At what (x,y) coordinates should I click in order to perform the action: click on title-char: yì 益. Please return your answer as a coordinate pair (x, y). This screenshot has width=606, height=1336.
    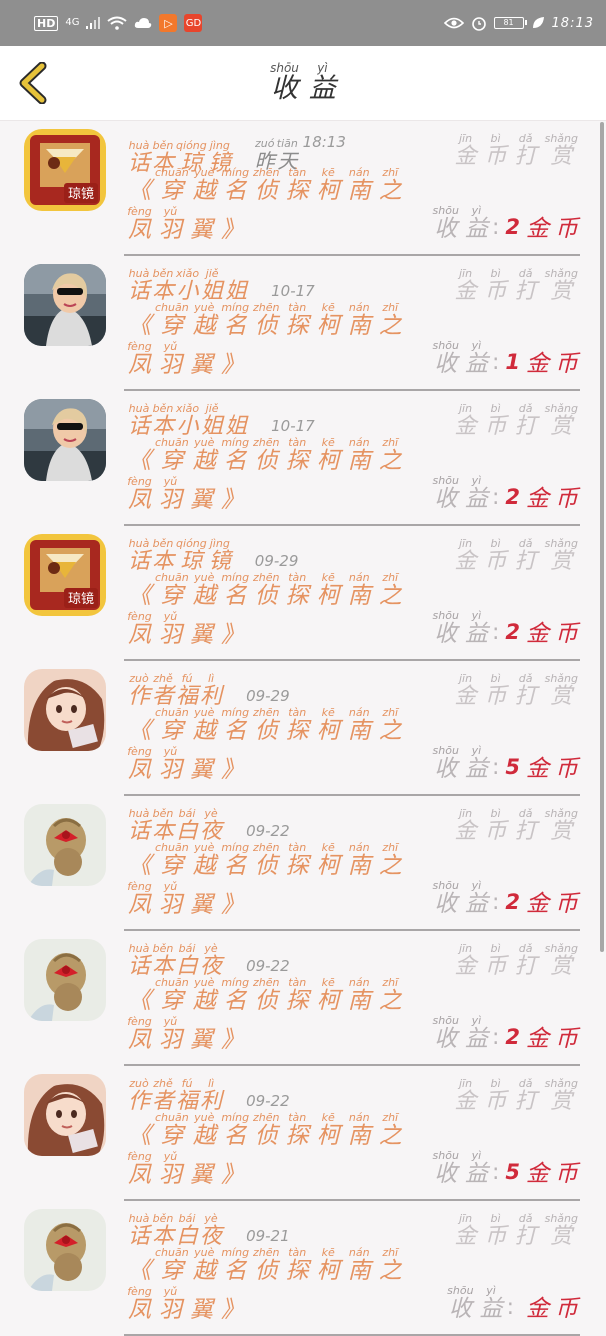
    Looking at the image, I should click on (322, 83).